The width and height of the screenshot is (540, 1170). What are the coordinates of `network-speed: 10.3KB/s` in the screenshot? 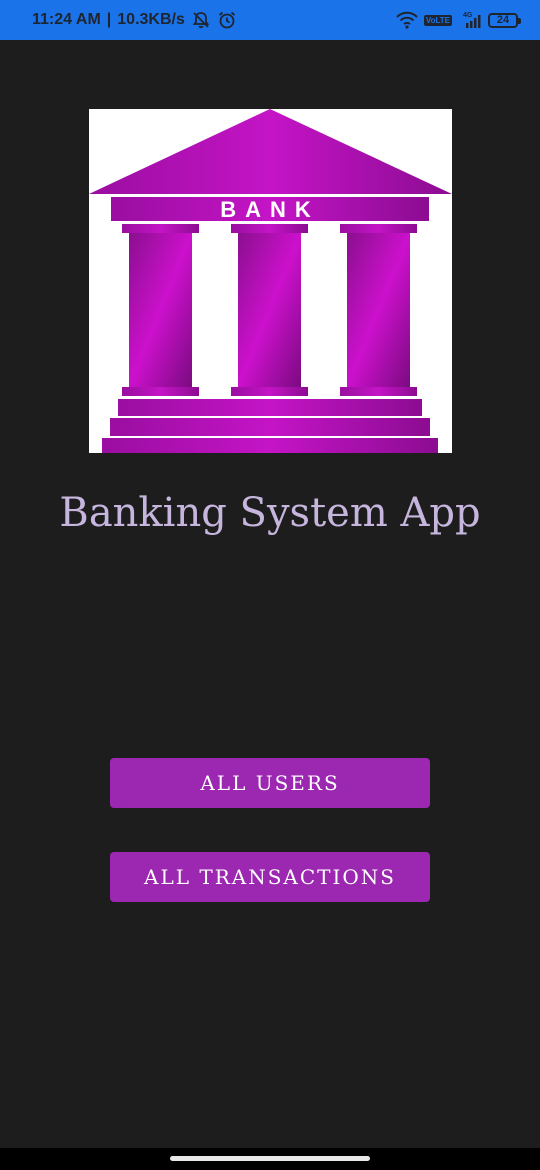 It's located at (151, 19).